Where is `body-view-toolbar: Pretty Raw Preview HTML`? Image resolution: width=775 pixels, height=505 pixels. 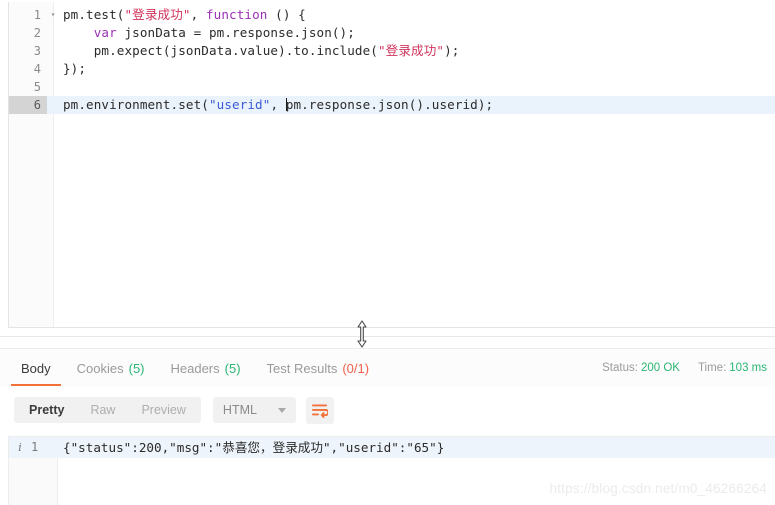 body-view-toolbar: Pretty Raw Preview HTML is located at coordinates (387, 410).